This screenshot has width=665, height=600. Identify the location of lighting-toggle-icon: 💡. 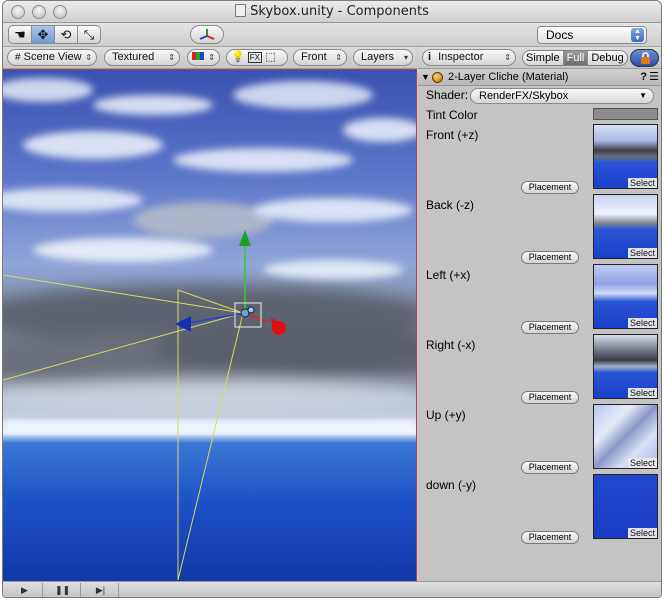
(238, 57).